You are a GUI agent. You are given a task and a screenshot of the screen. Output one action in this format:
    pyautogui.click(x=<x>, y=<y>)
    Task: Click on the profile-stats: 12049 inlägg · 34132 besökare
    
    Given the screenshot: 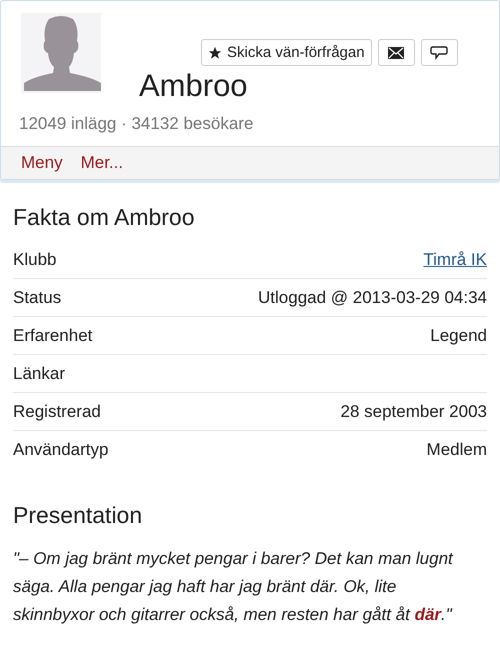 What is the action you would take?
    pyautogui.click(x=136, y=124)
    